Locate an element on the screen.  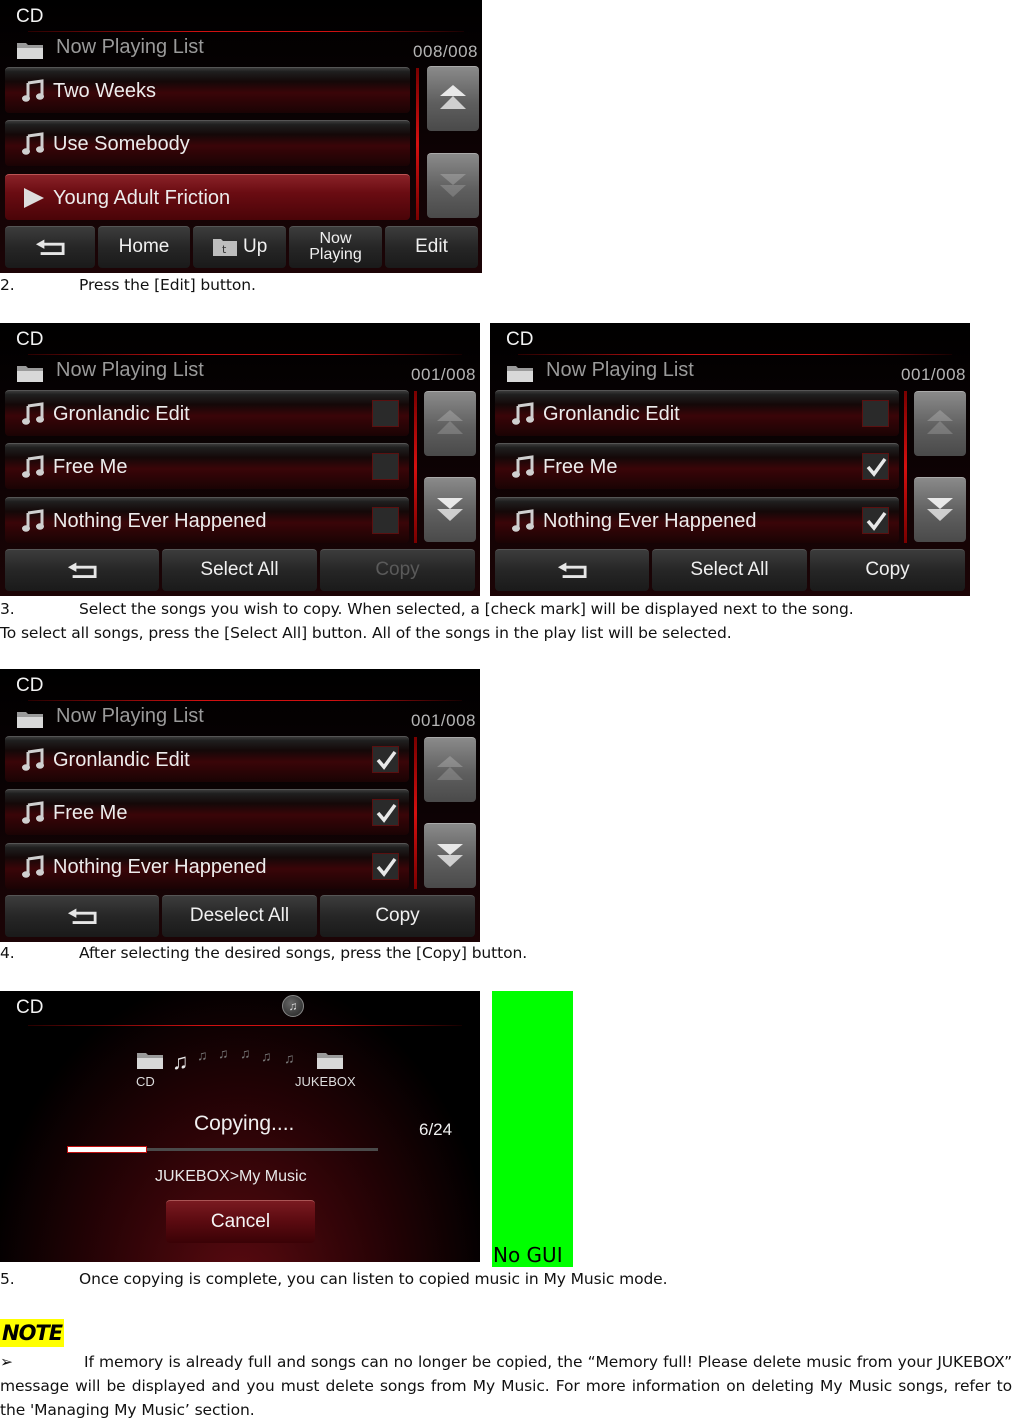
source-folder-icon is located at coordinates (150, 1060).